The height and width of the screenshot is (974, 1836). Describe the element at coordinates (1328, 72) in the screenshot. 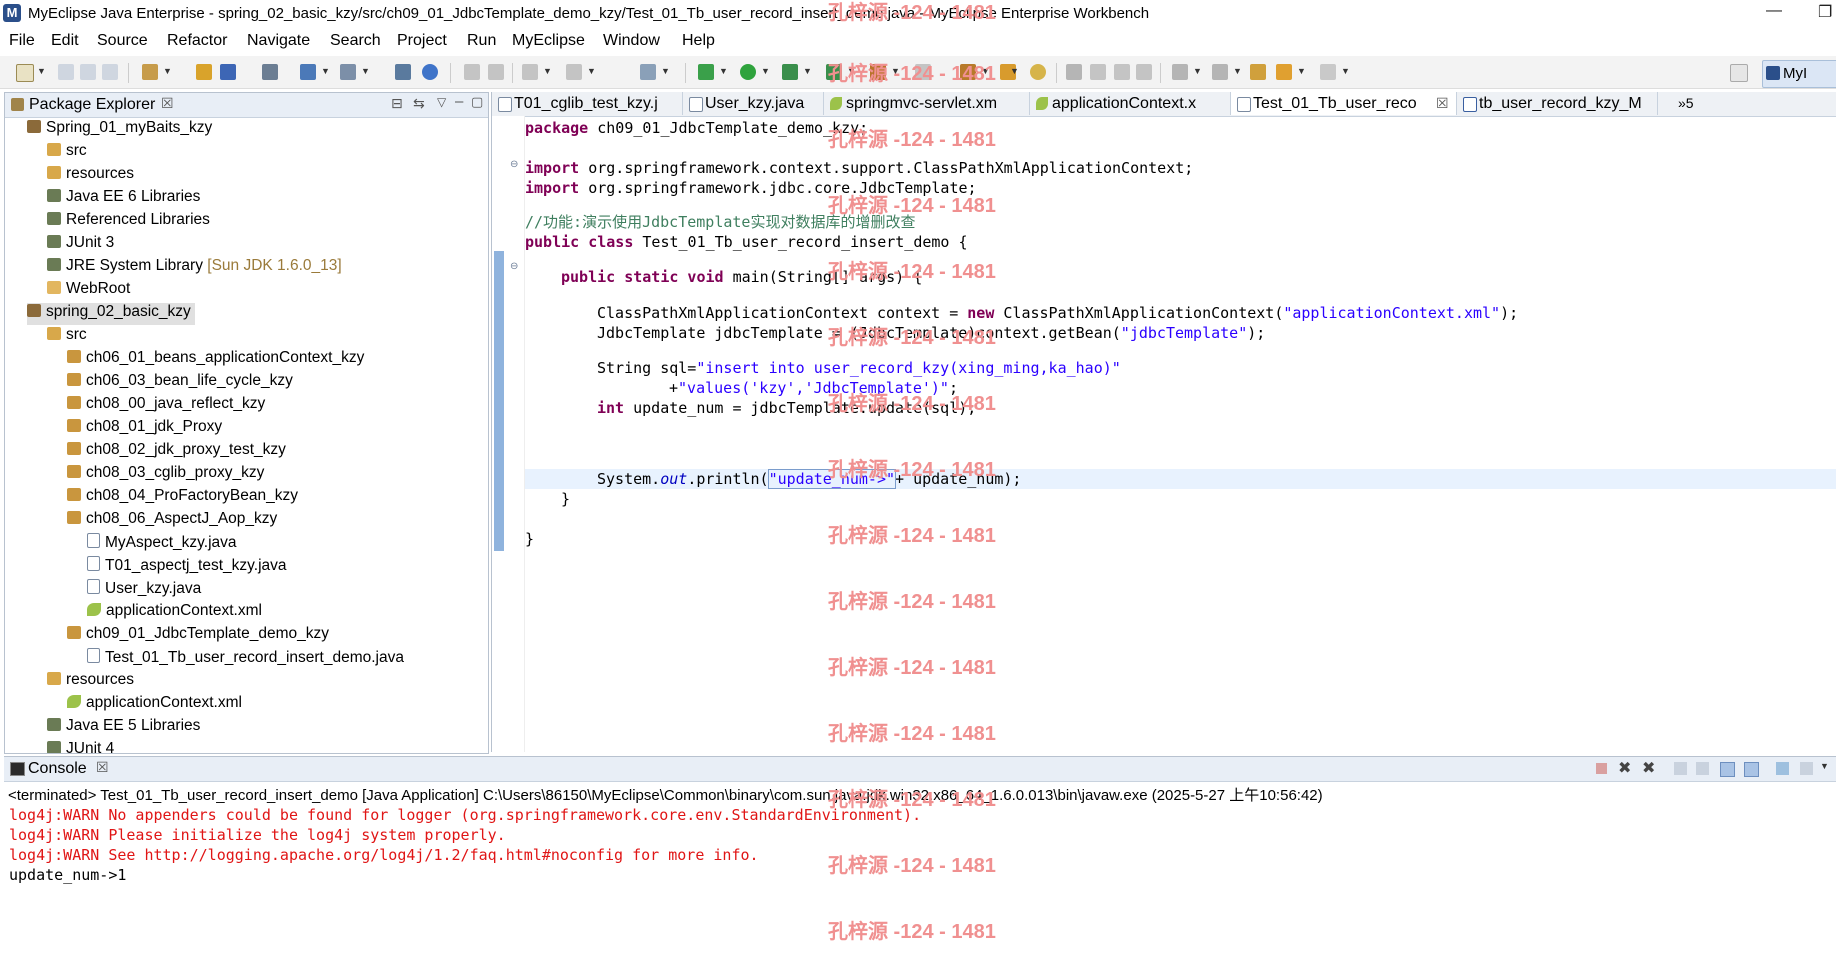

I see `forward-icon` at that location.